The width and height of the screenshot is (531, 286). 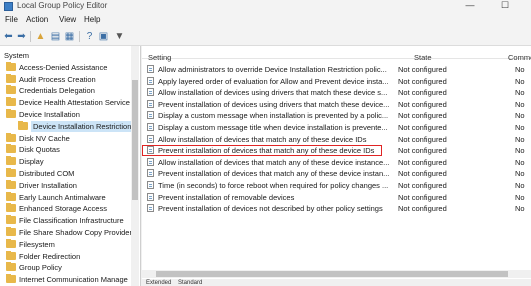 What do you see at coordinates (70, 67) in the screenshot?
I see `tree-item: Access-Denied Assistance` at bounding box center [70, 67].